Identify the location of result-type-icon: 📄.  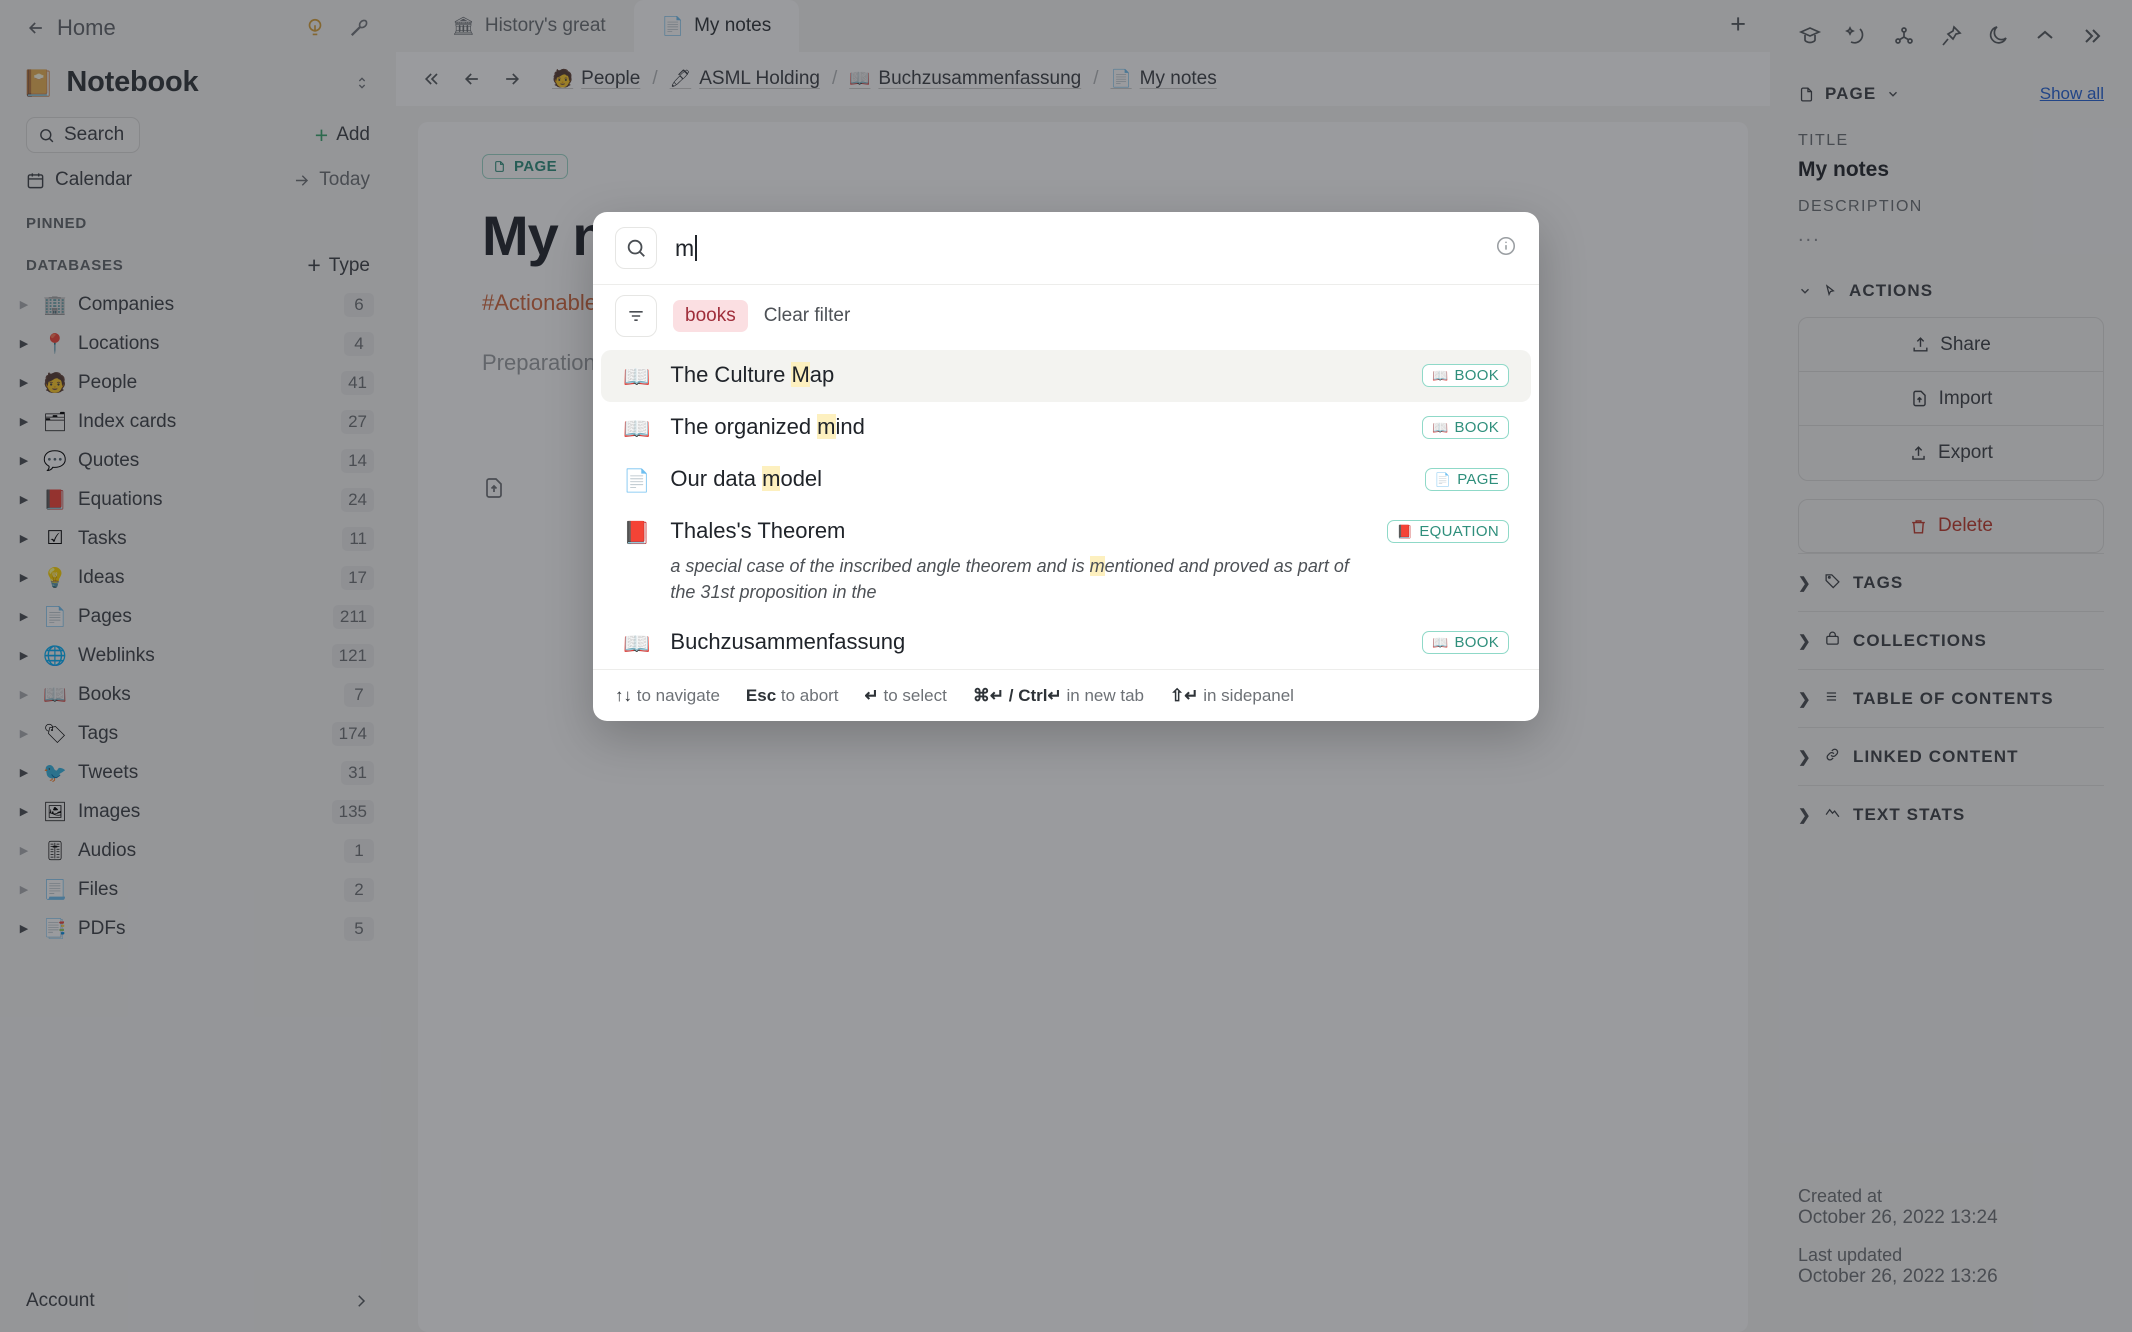
(637, 480).